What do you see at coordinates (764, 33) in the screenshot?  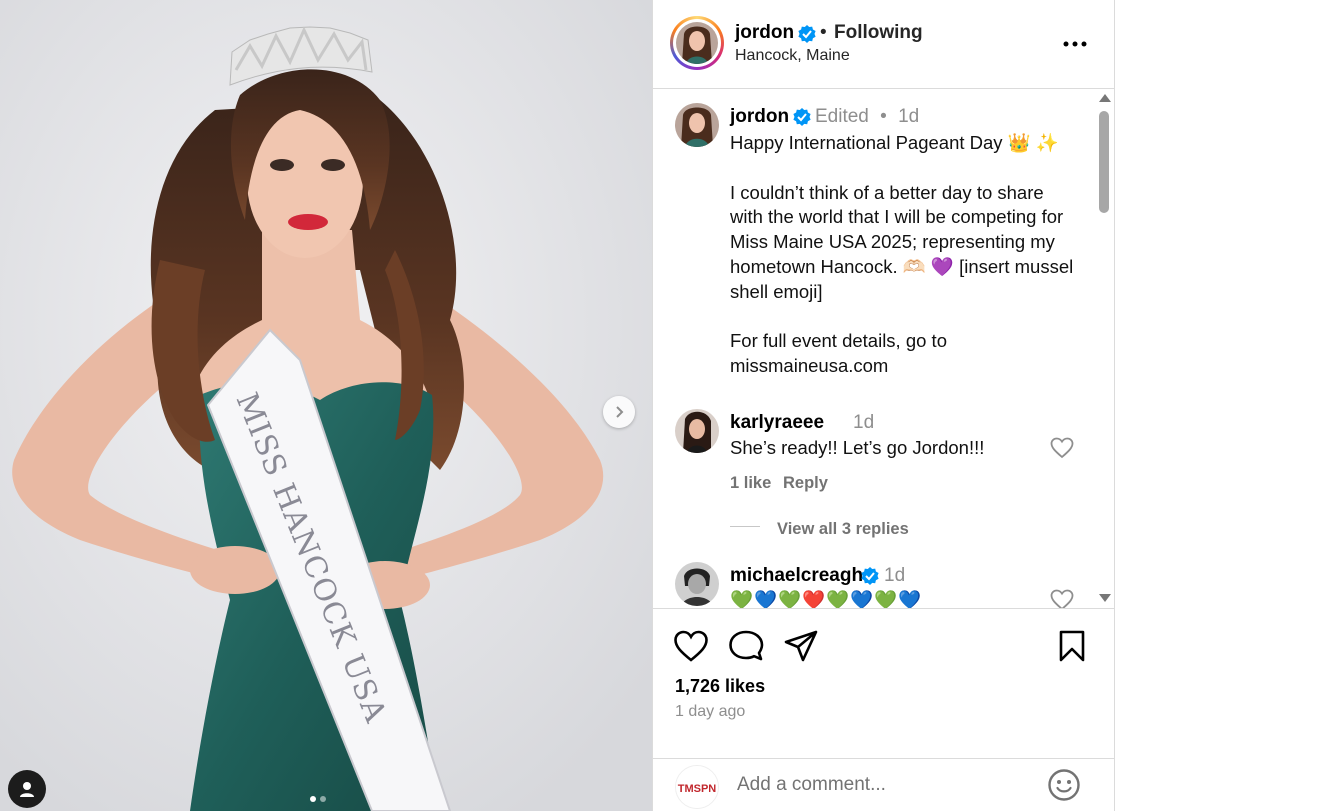 I see `post-author-username: jordon` at bounding box center [764, 33].